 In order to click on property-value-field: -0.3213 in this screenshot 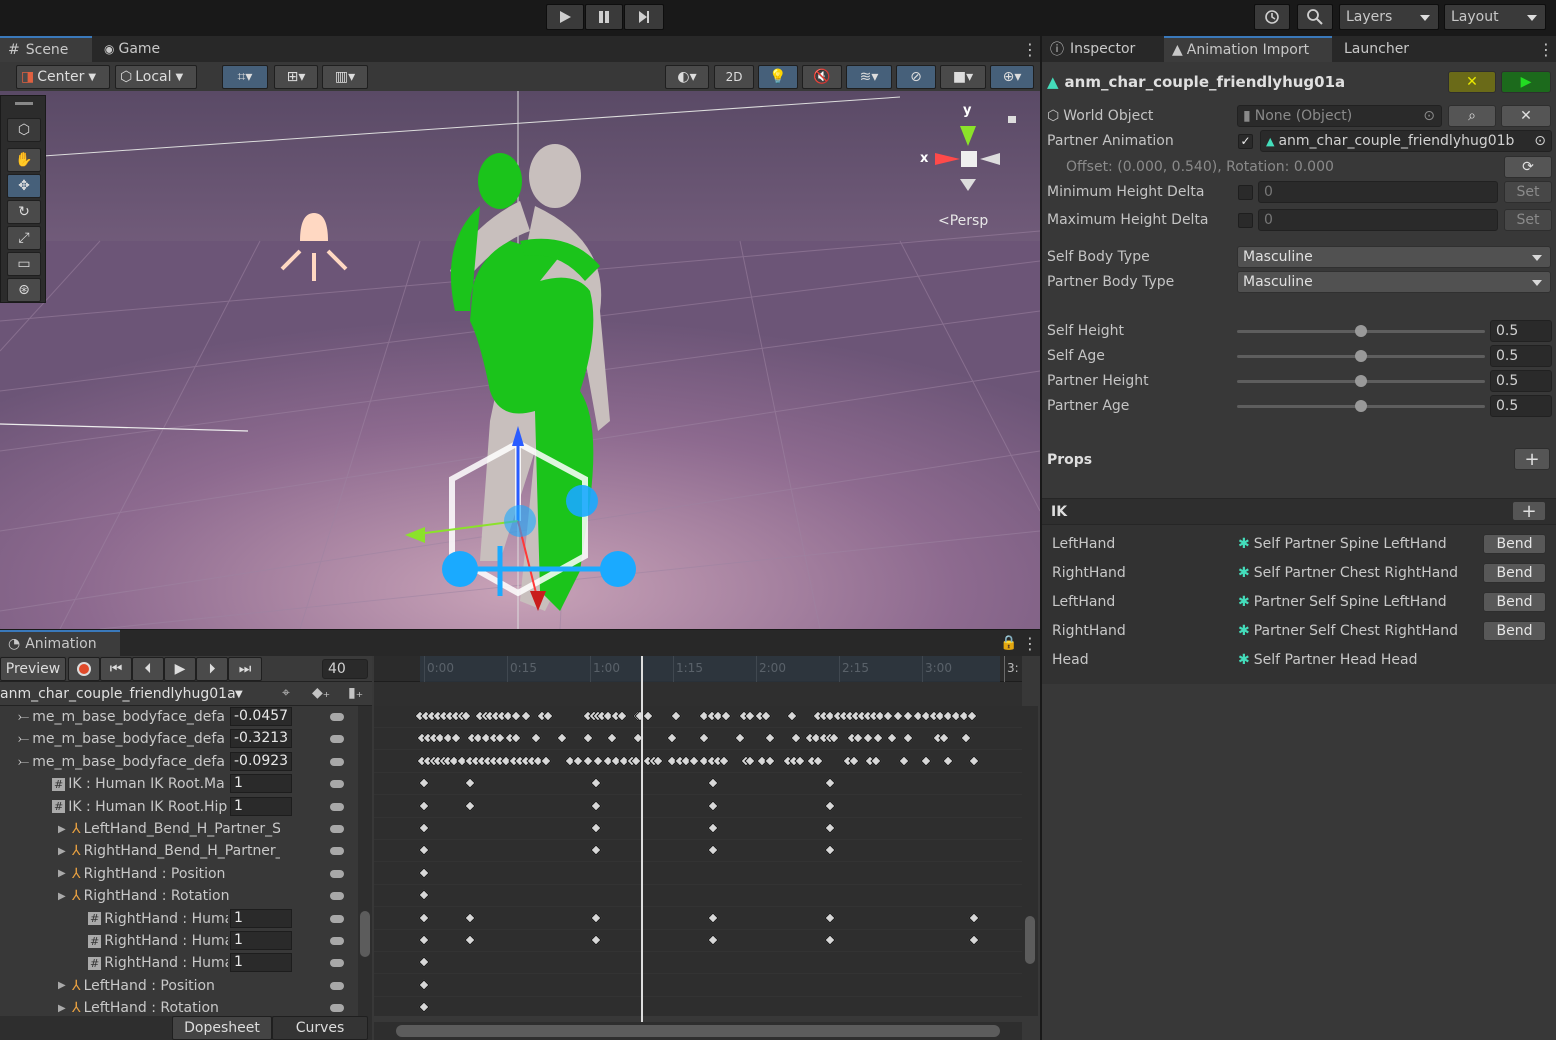, I will do `click(261, 739)`.